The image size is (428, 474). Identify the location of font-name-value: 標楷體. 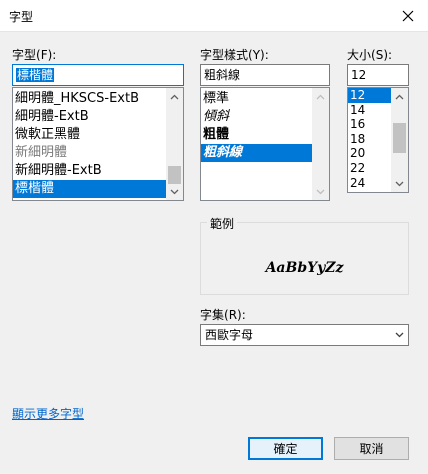
(35, 75).